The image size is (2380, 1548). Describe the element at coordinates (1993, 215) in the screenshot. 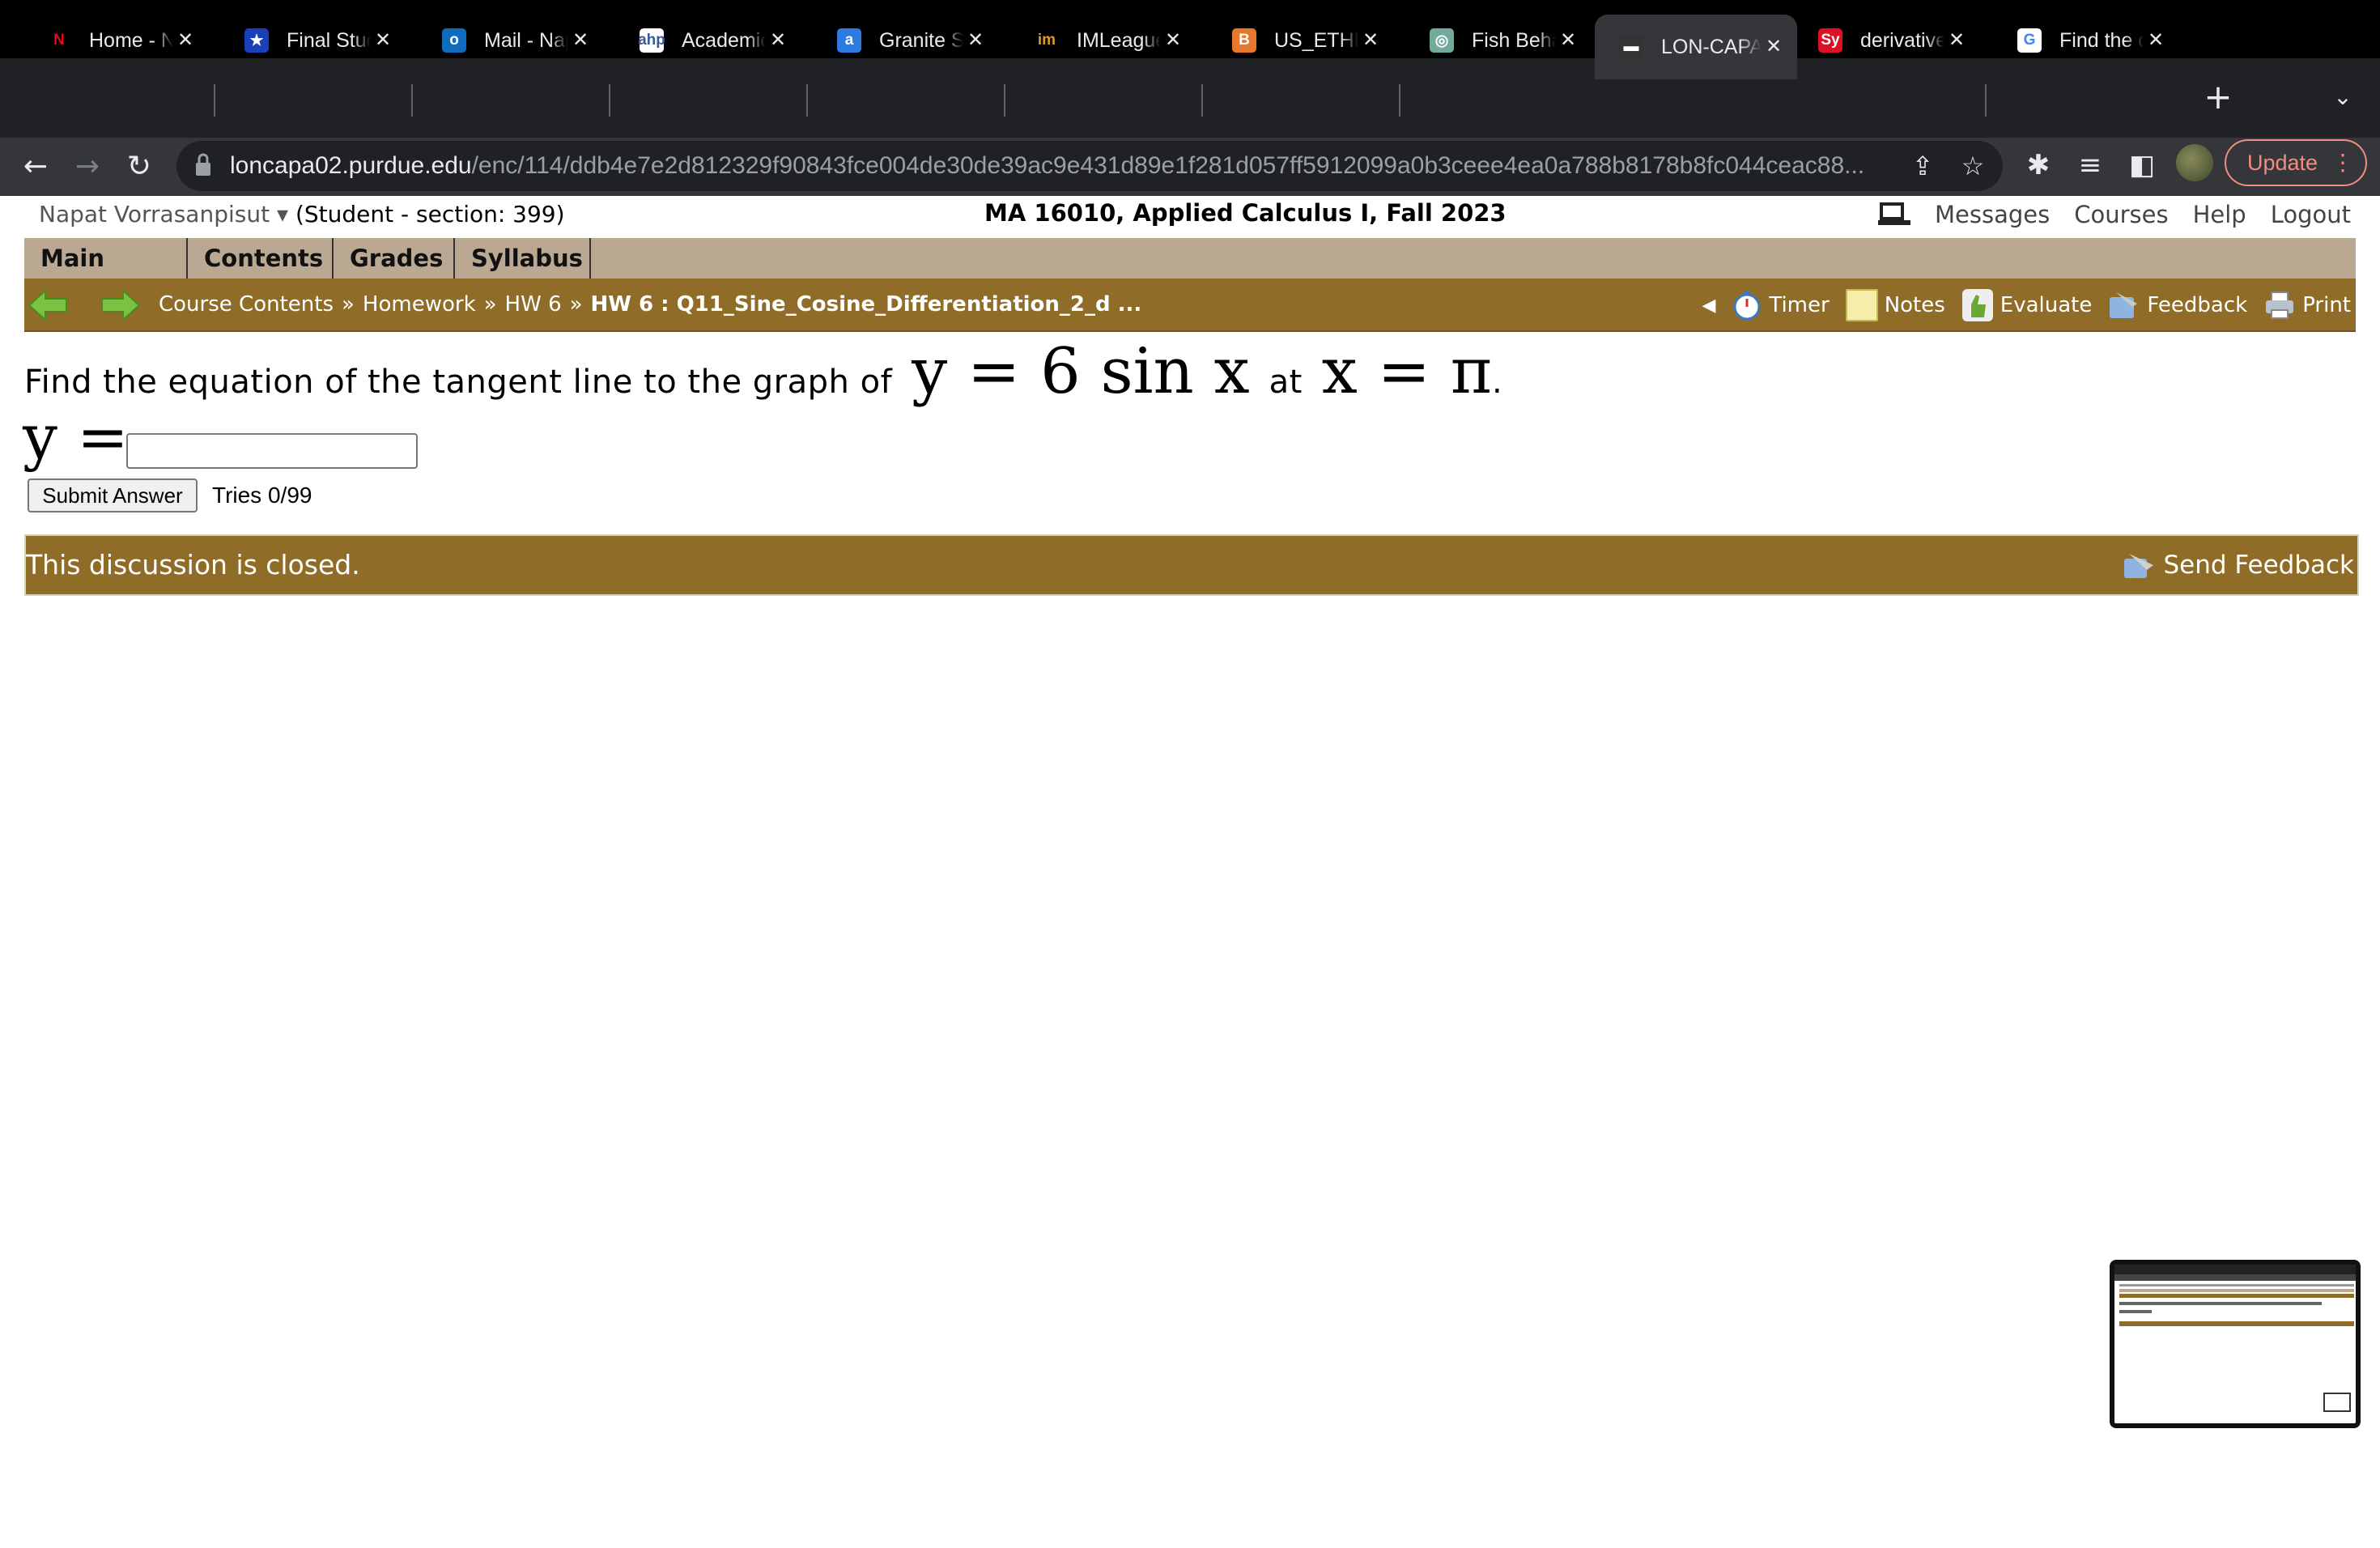

I see `messages-link: Messages` at that location.